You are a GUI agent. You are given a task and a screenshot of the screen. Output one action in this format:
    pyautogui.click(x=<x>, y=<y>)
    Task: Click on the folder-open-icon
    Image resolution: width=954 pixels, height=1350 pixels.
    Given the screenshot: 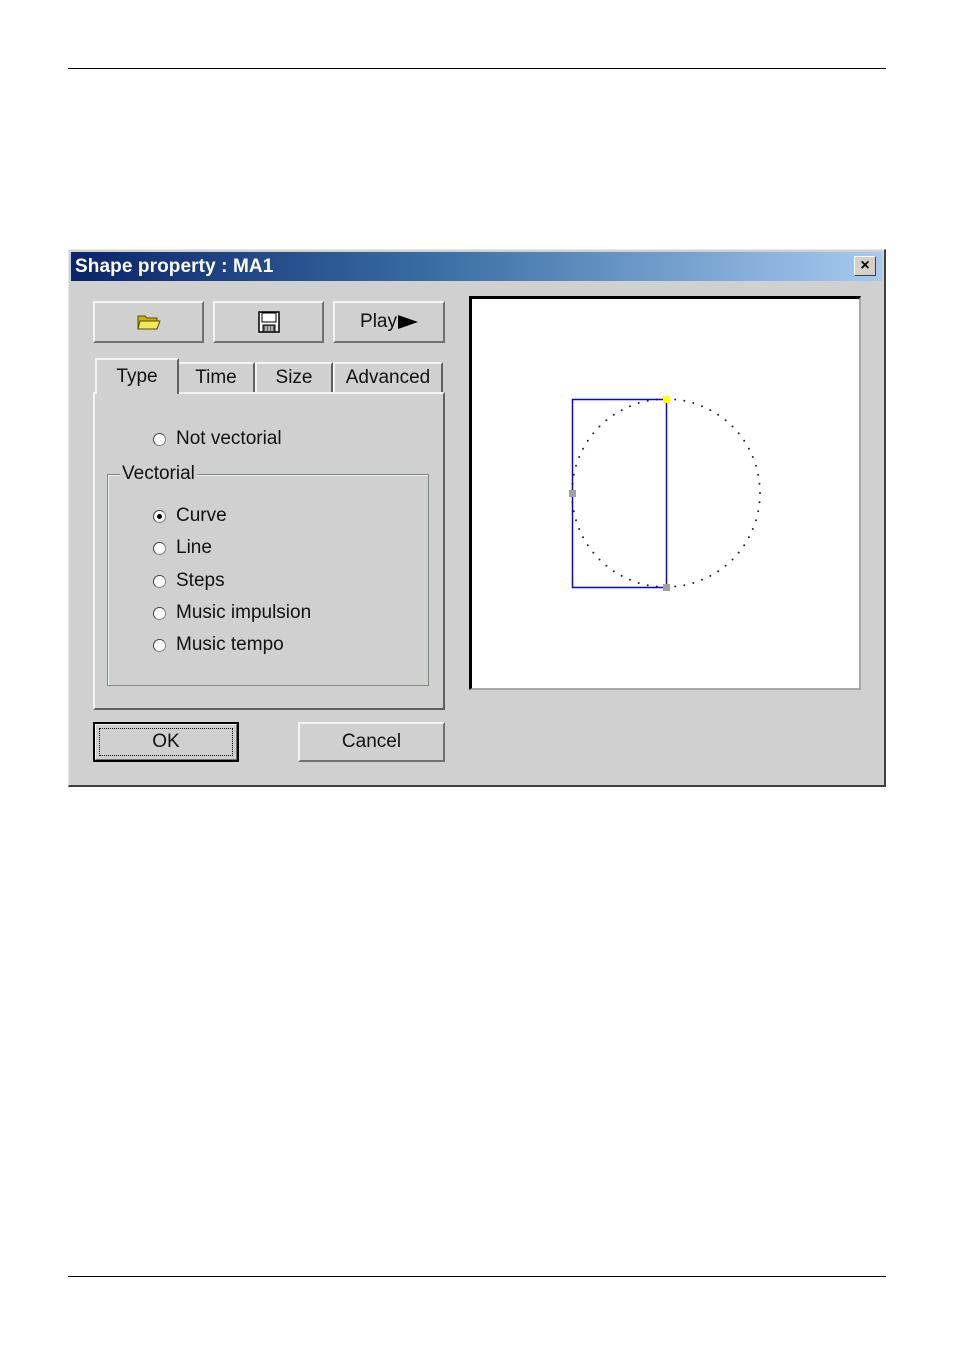 What is the action you would take?
    pyautogui.click(x=148, y=322)
    